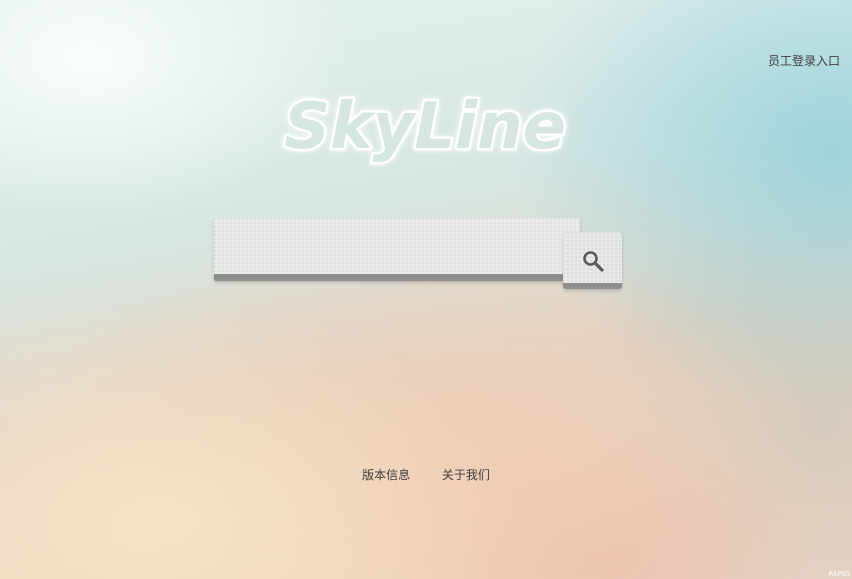 The width and height of the screenshot is (852, 579). I want to click on footer-links: 版本信息 关于我们, so click(426, 474).